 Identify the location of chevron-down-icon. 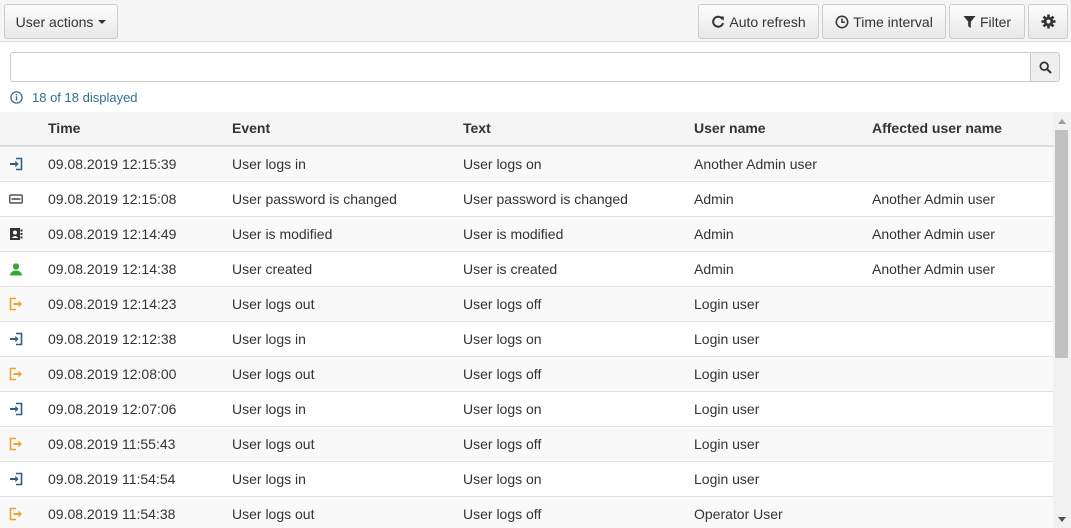
(102, 21).